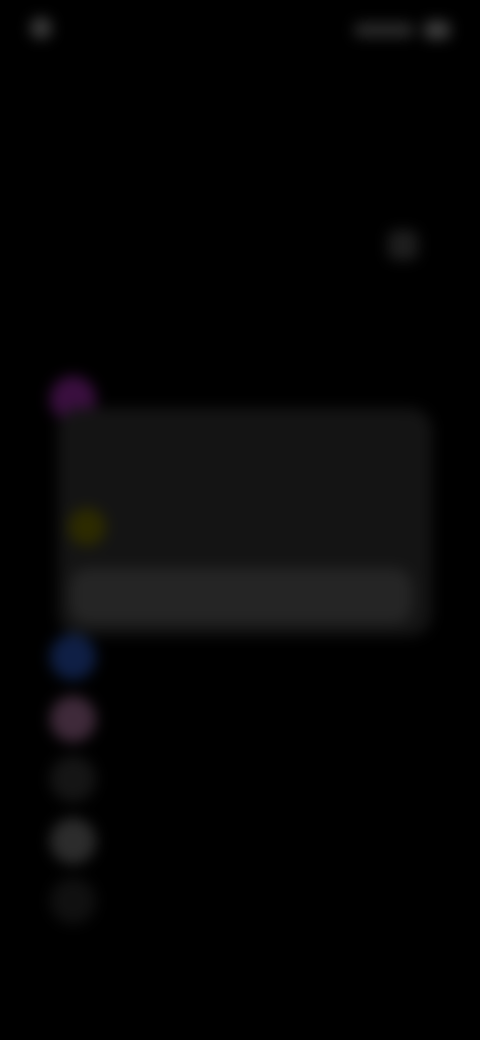 This screenshot has width=480, height=1040. I want to click on lightbulb-icon, so click(87, 527).